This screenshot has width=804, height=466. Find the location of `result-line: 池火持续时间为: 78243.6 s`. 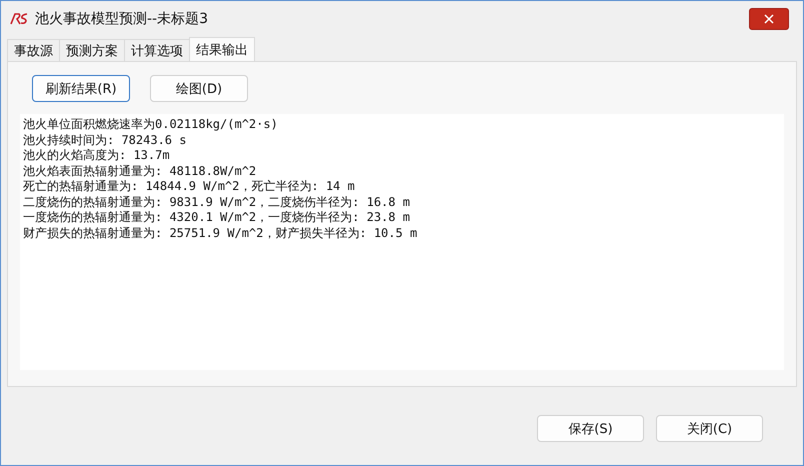

result-line: 池火持续时间为: 78243.6 s is located at coordinates (104, 140).